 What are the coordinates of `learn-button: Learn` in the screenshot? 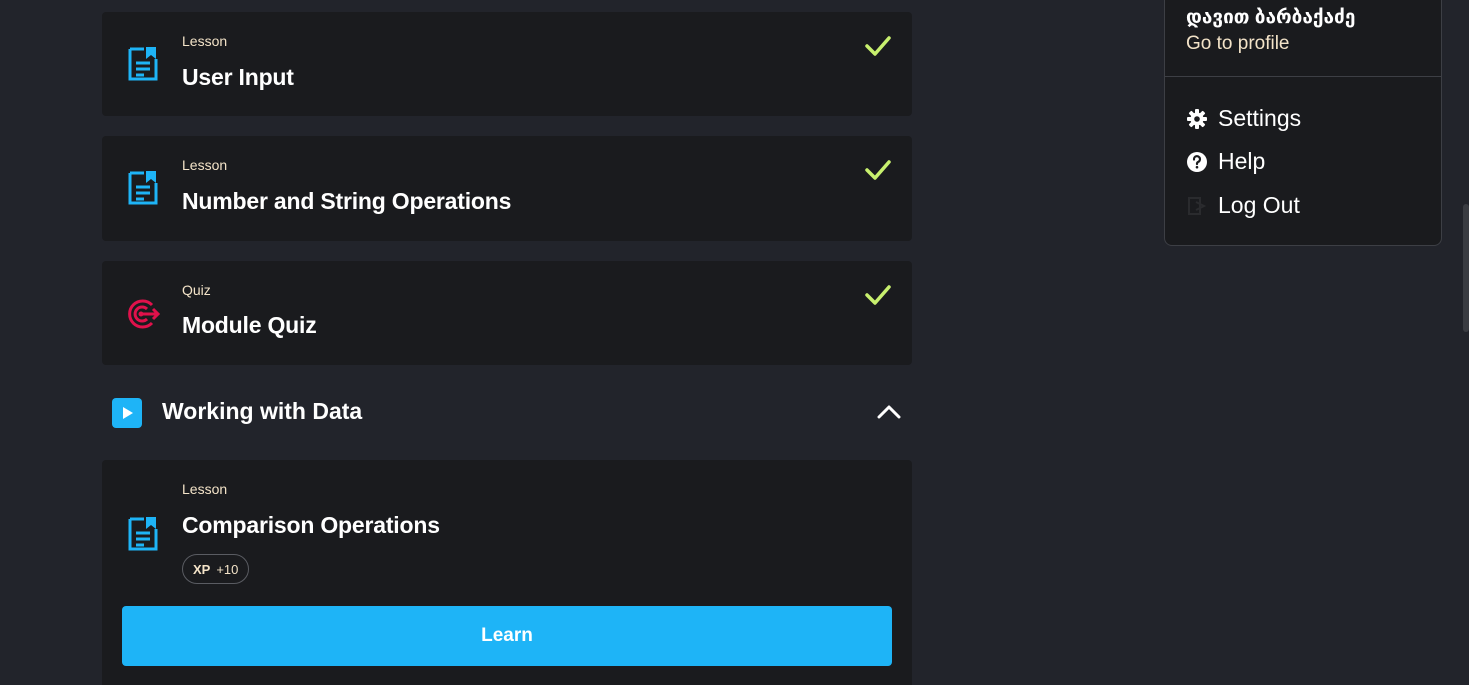 It's located at (507, 636).